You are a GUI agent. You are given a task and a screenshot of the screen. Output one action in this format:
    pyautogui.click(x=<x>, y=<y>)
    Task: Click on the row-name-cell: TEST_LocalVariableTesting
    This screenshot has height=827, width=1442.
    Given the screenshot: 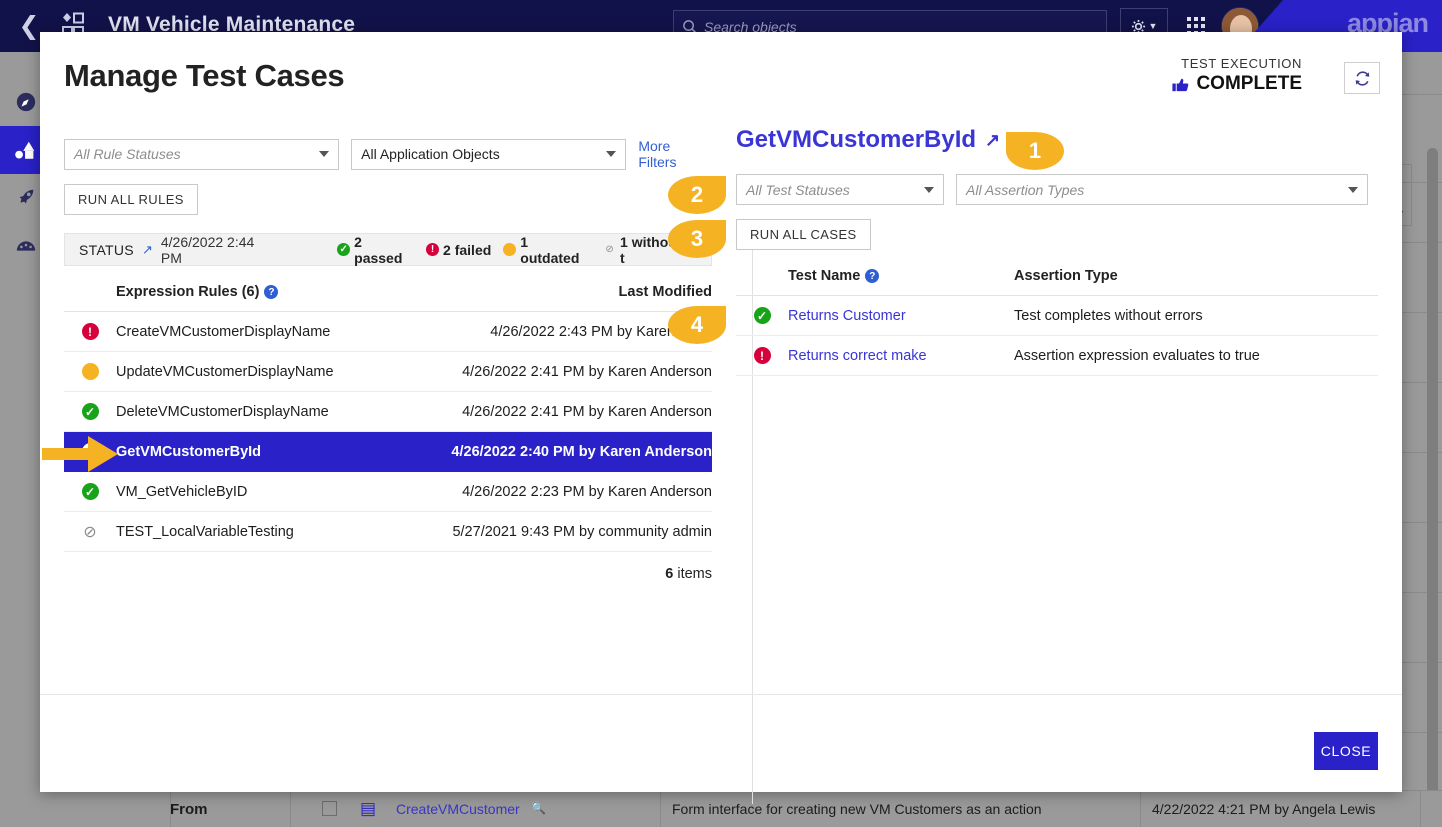 What is the action you would take?
    pyautogui.click(x=252, y=531)
    